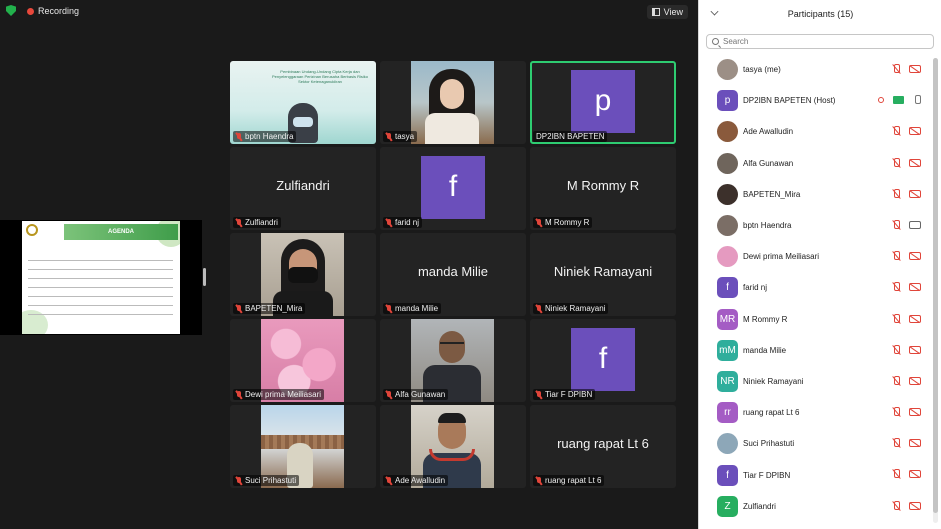  Describe the element at coordinates (453, 274) in the screenshot. I see `video-tile: manda Milie manda Milie` at that location.